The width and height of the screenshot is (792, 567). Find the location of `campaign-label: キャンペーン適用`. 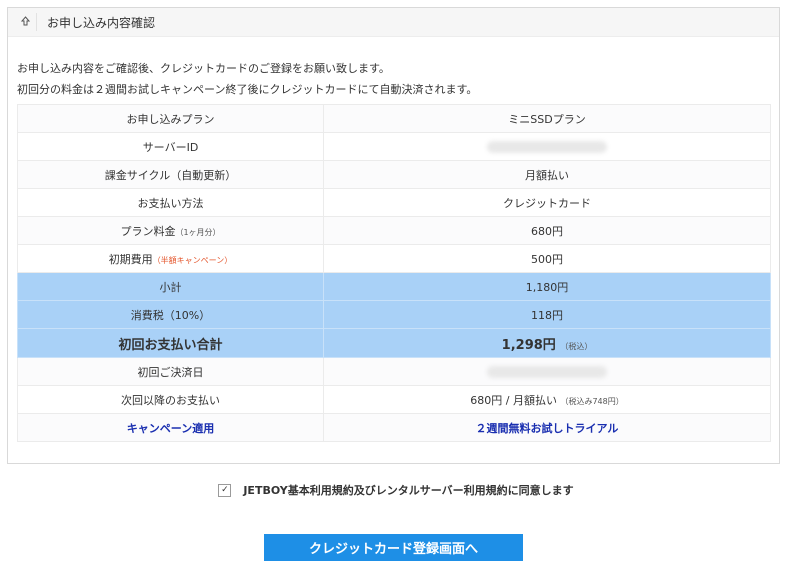

campaign-label: キャンペーン適用 is located at coordinates (170, 428).